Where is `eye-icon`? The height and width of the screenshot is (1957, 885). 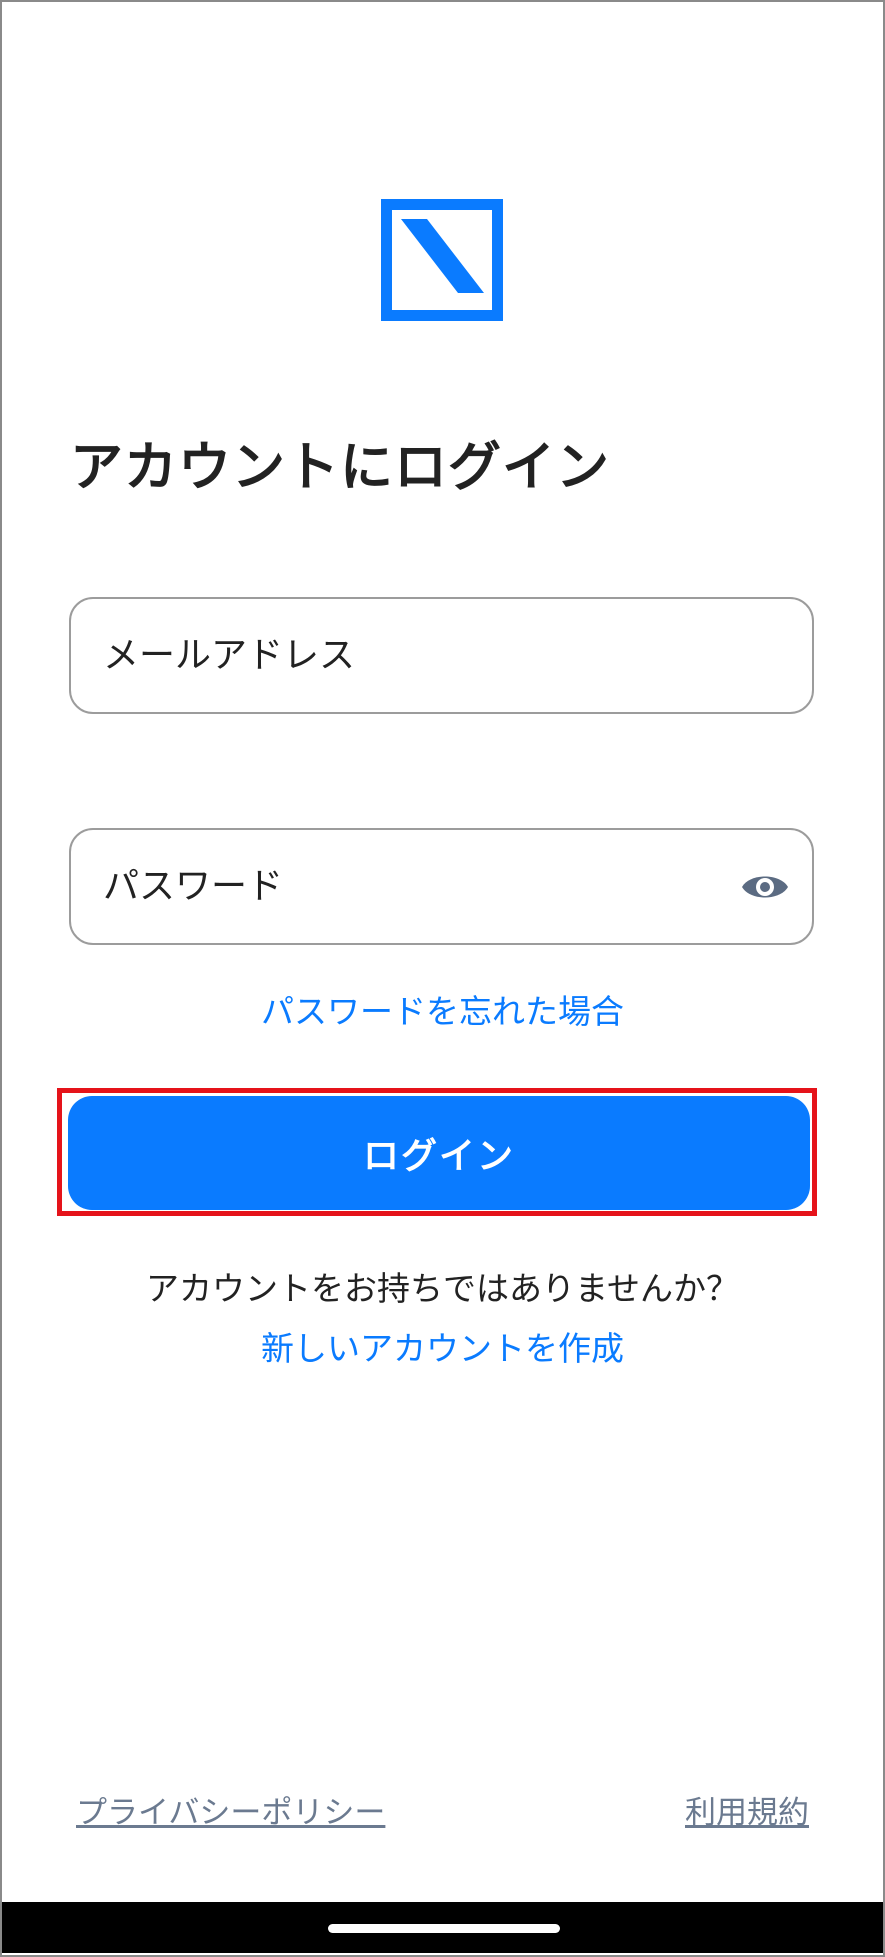 eye-icon is located at coordinates (765, 887).